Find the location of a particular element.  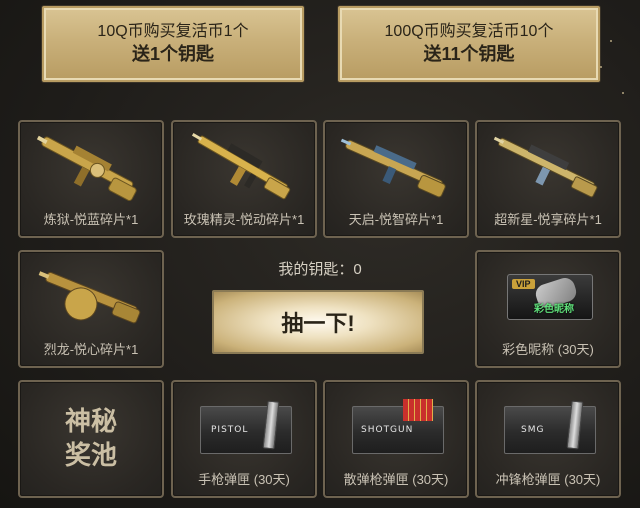

submachine-gun-icon is located at coordinates (89, 297).